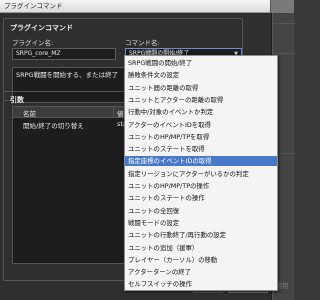 The height and width of the screenshot is (300, 320). What do you see at coordinates (201, 112) in the screenshot?
I see `dropdown-item: 行動中/対象のイベントか判定` at bounding box center [201, 112].